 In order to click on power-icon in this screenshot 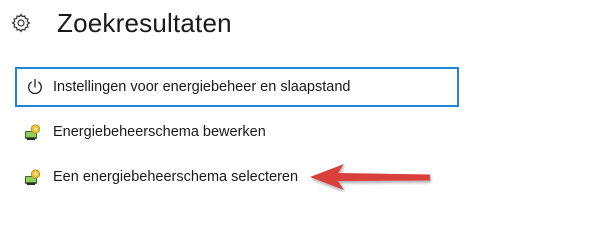, I will do `click(35, 86)`.